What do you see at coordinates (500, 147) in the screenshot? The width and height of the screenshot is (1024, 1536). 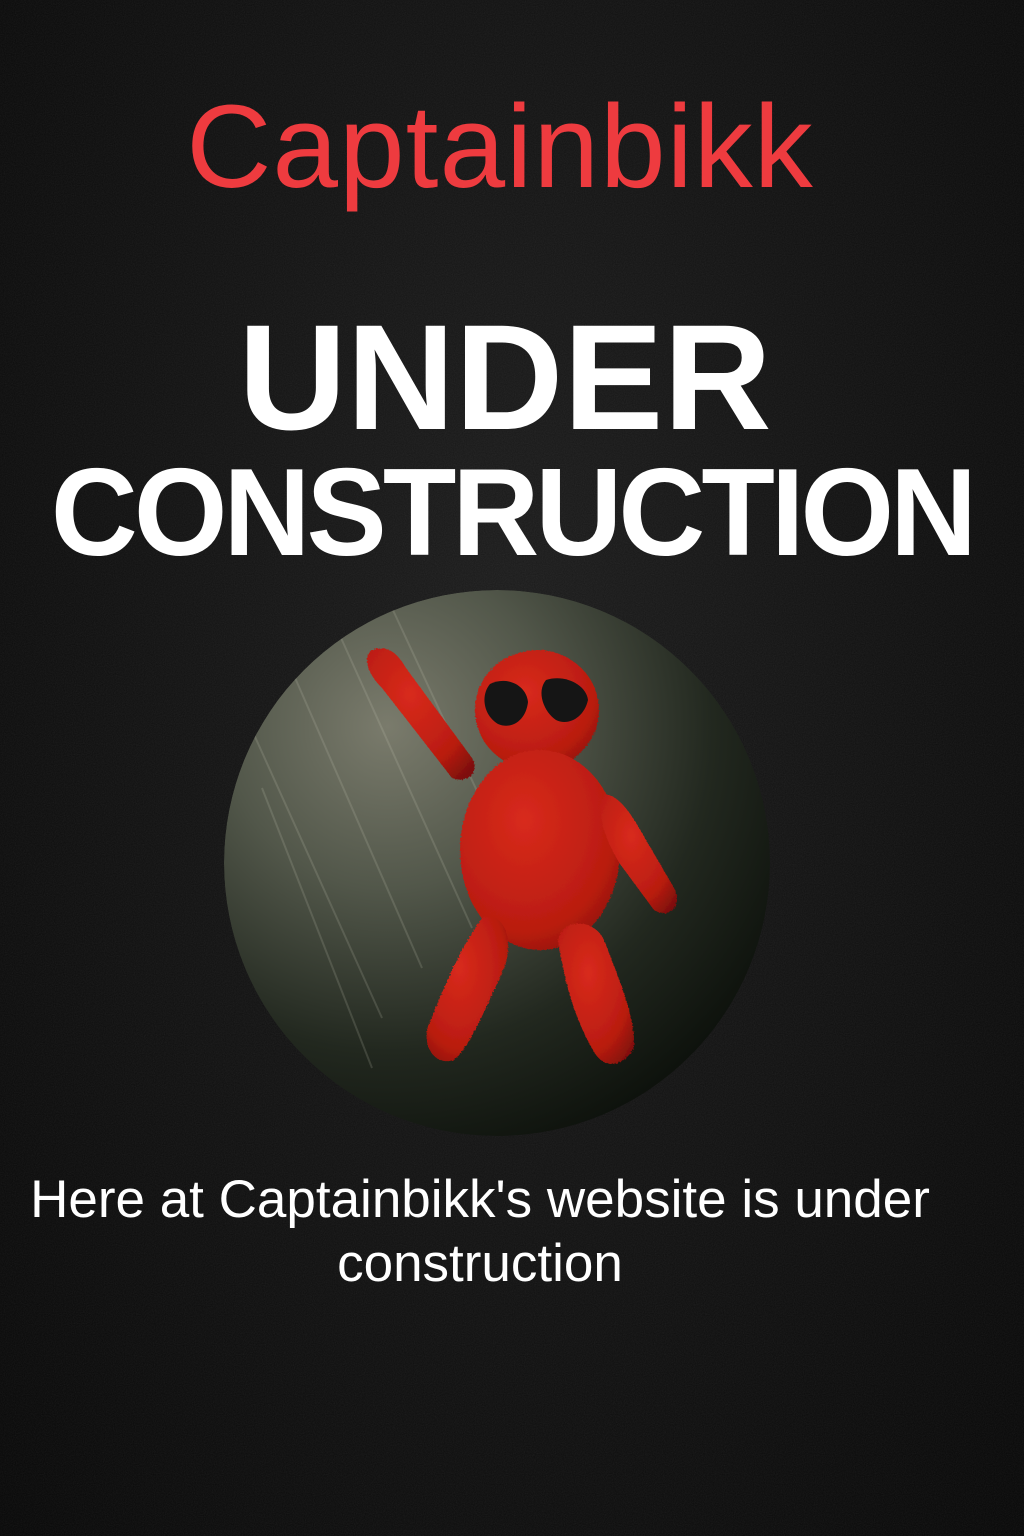 I see `brand-title: Captainbikk` at bounding box center [500, 147].